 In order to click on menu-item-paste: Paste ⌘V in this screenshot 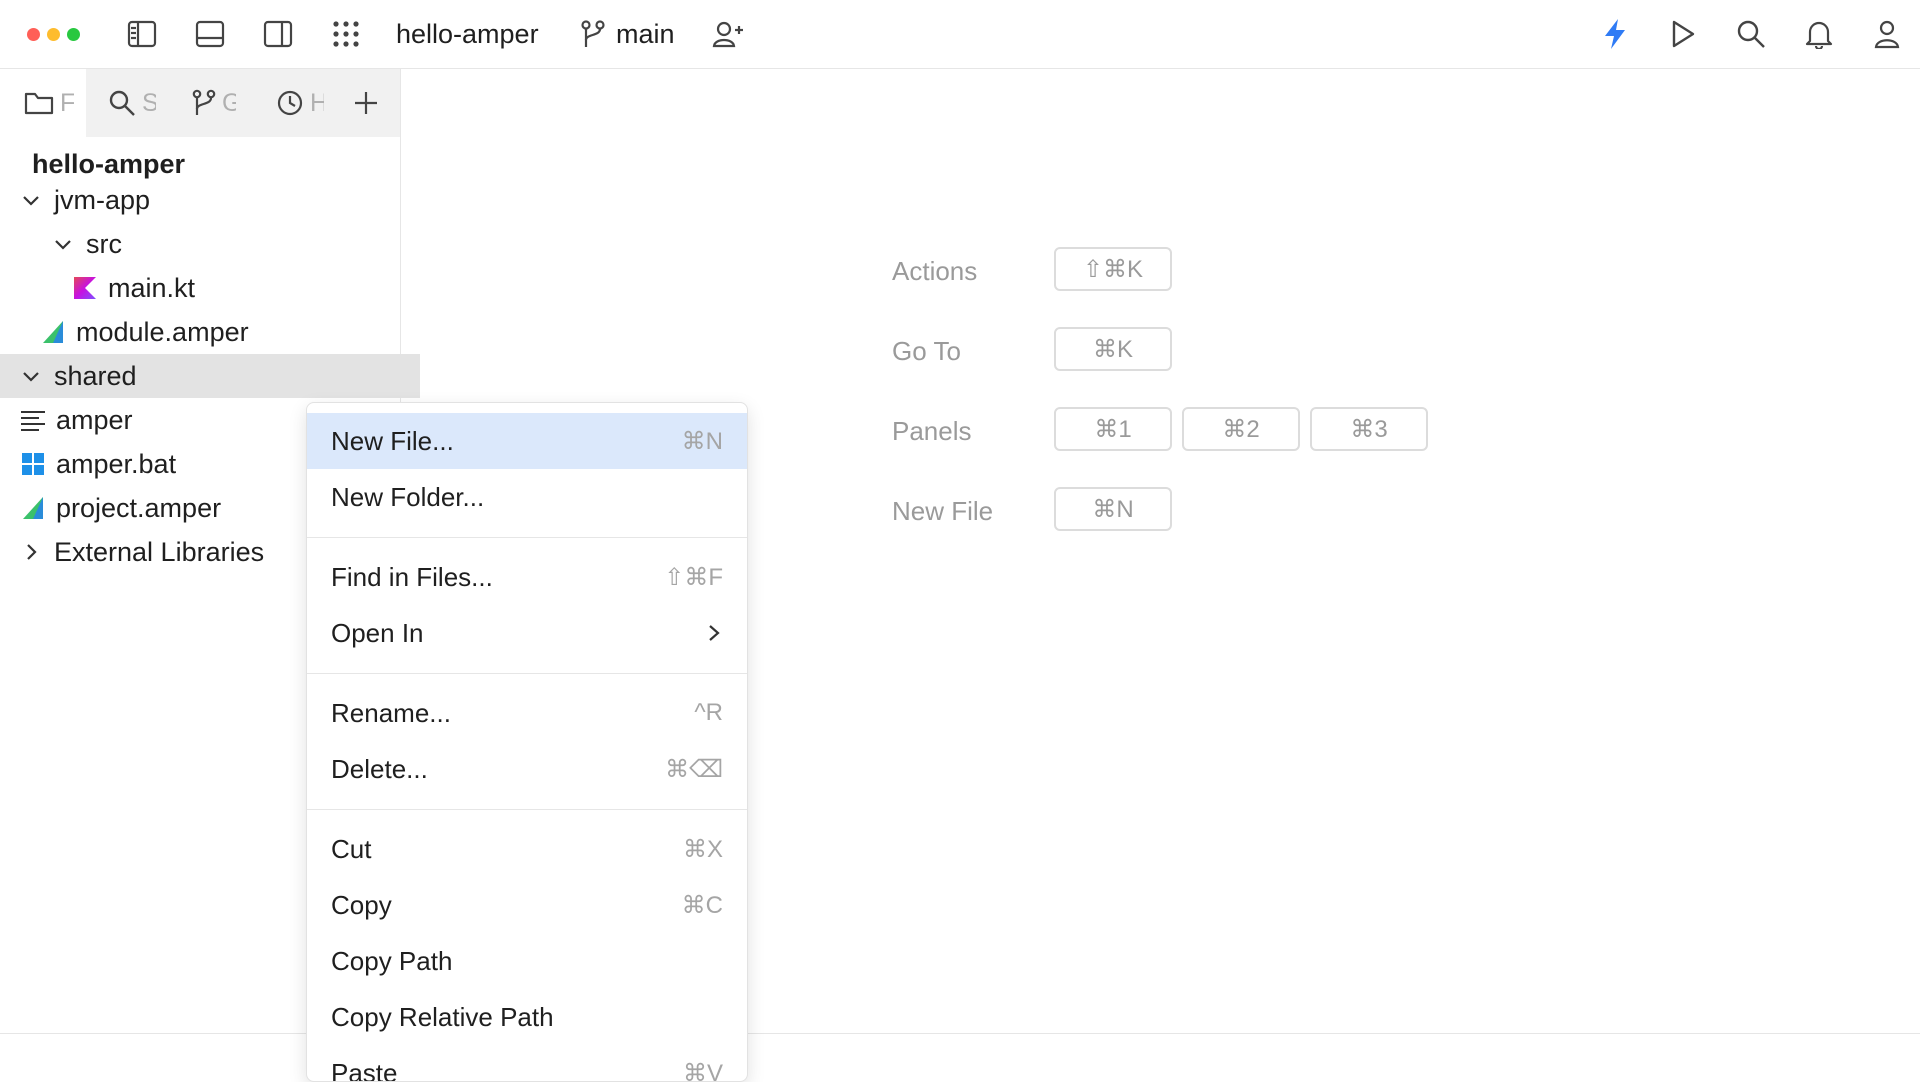, I will do `click(527, 1063)`.